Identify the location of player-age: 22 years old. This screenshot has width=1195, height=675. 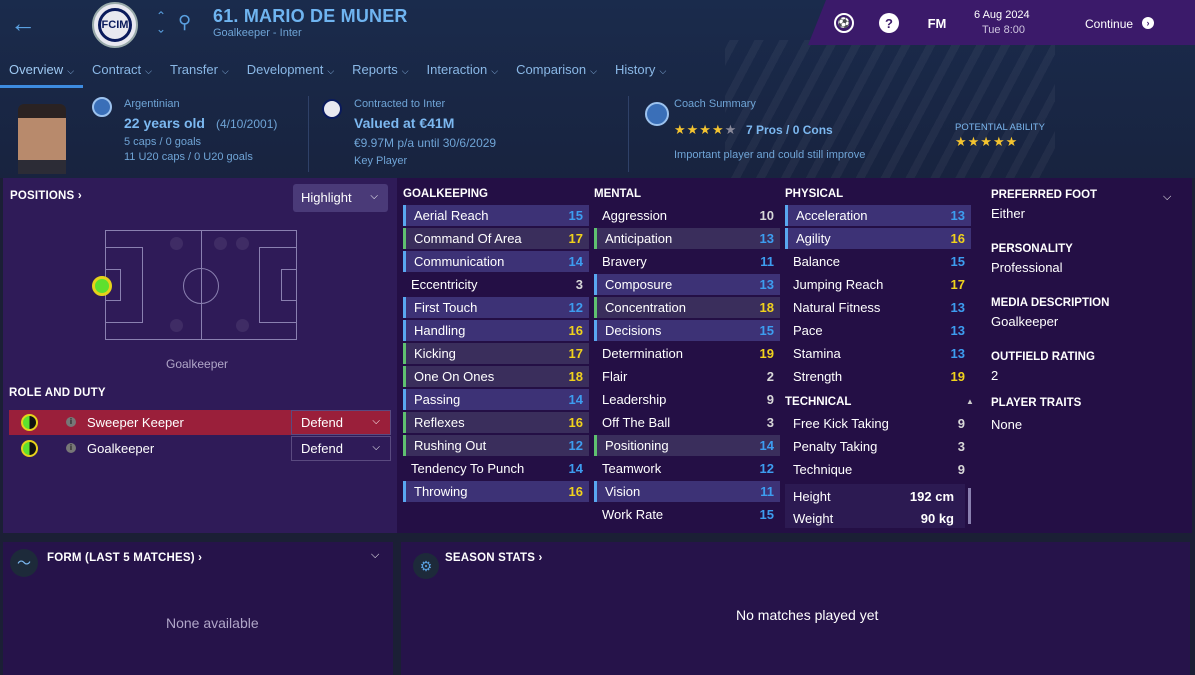
(164, 123).